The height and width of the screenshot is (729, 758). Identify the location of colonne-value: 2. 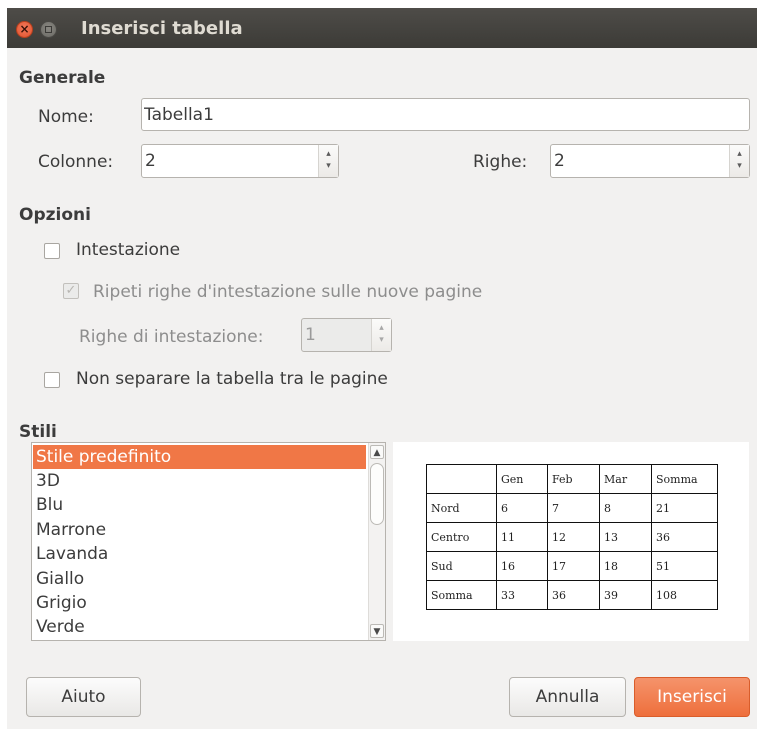
(150, 161).